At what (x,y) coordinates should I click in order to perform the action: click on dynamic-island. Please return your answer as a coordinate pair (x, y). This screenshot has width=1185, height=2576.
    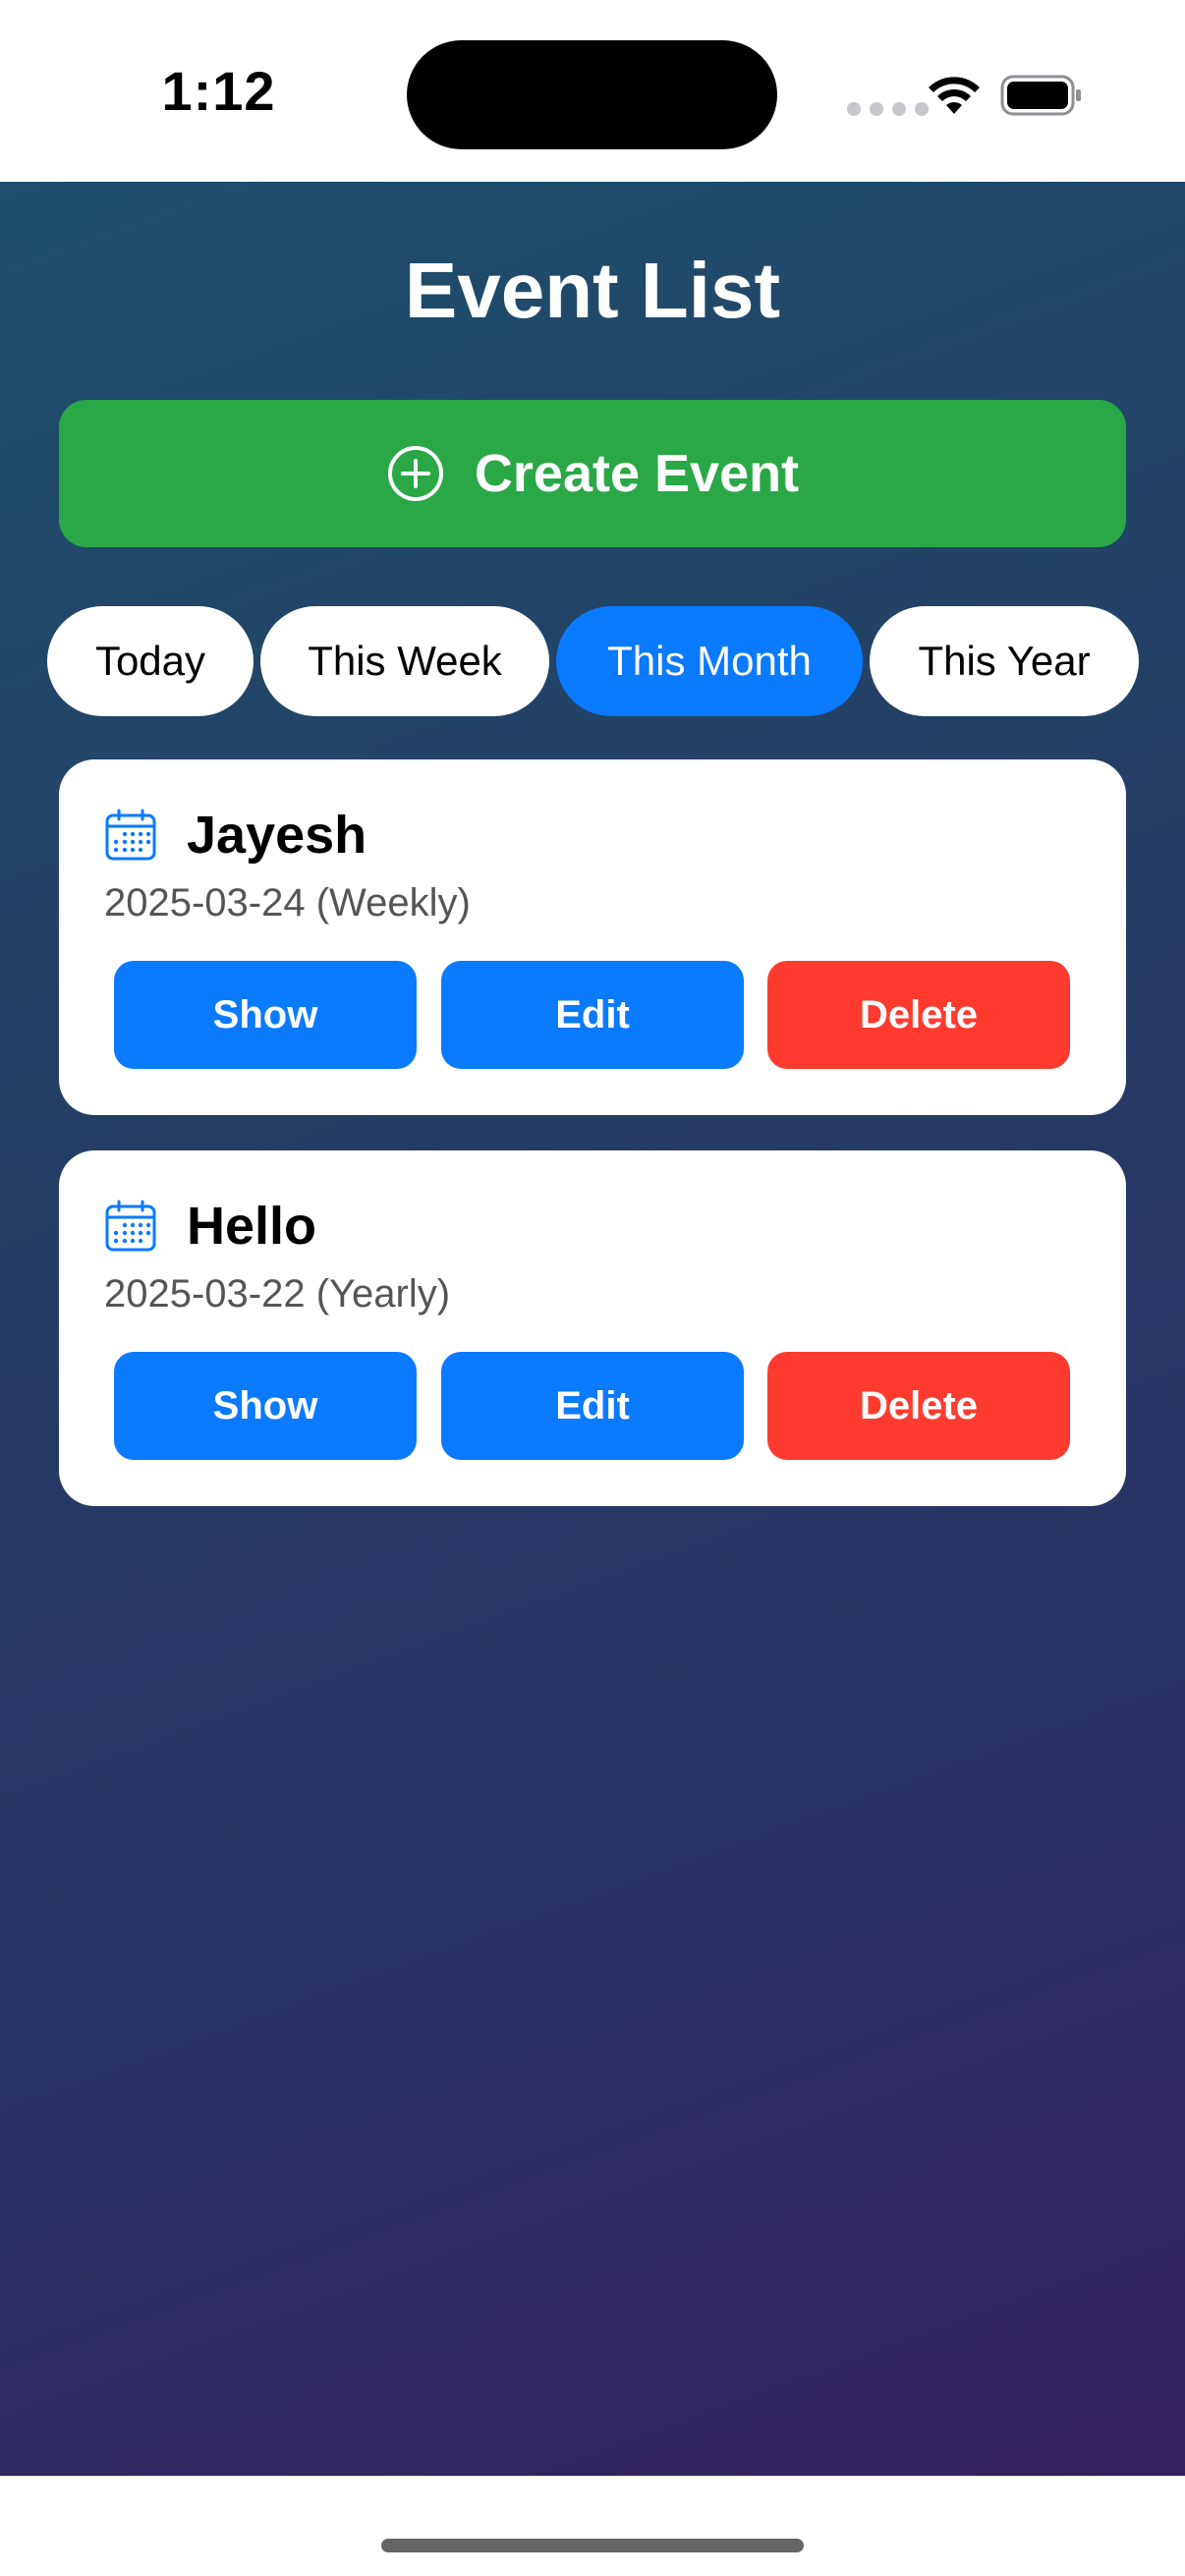
    Looking at the image, I should click on (592, 94).